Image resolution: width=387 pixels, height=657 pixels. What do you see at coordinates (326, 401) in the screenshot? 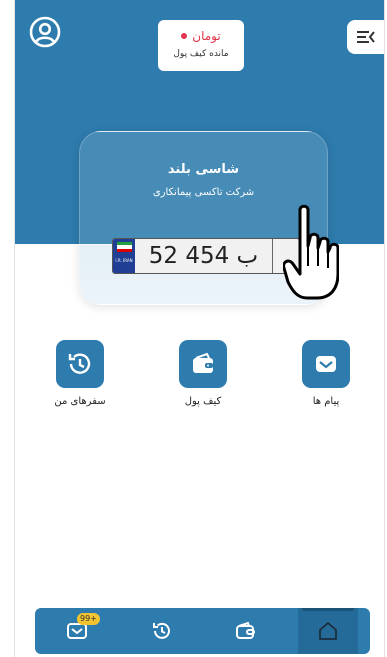
I see `action-messages-label: پیام ها` at bounding box center [326, 401].